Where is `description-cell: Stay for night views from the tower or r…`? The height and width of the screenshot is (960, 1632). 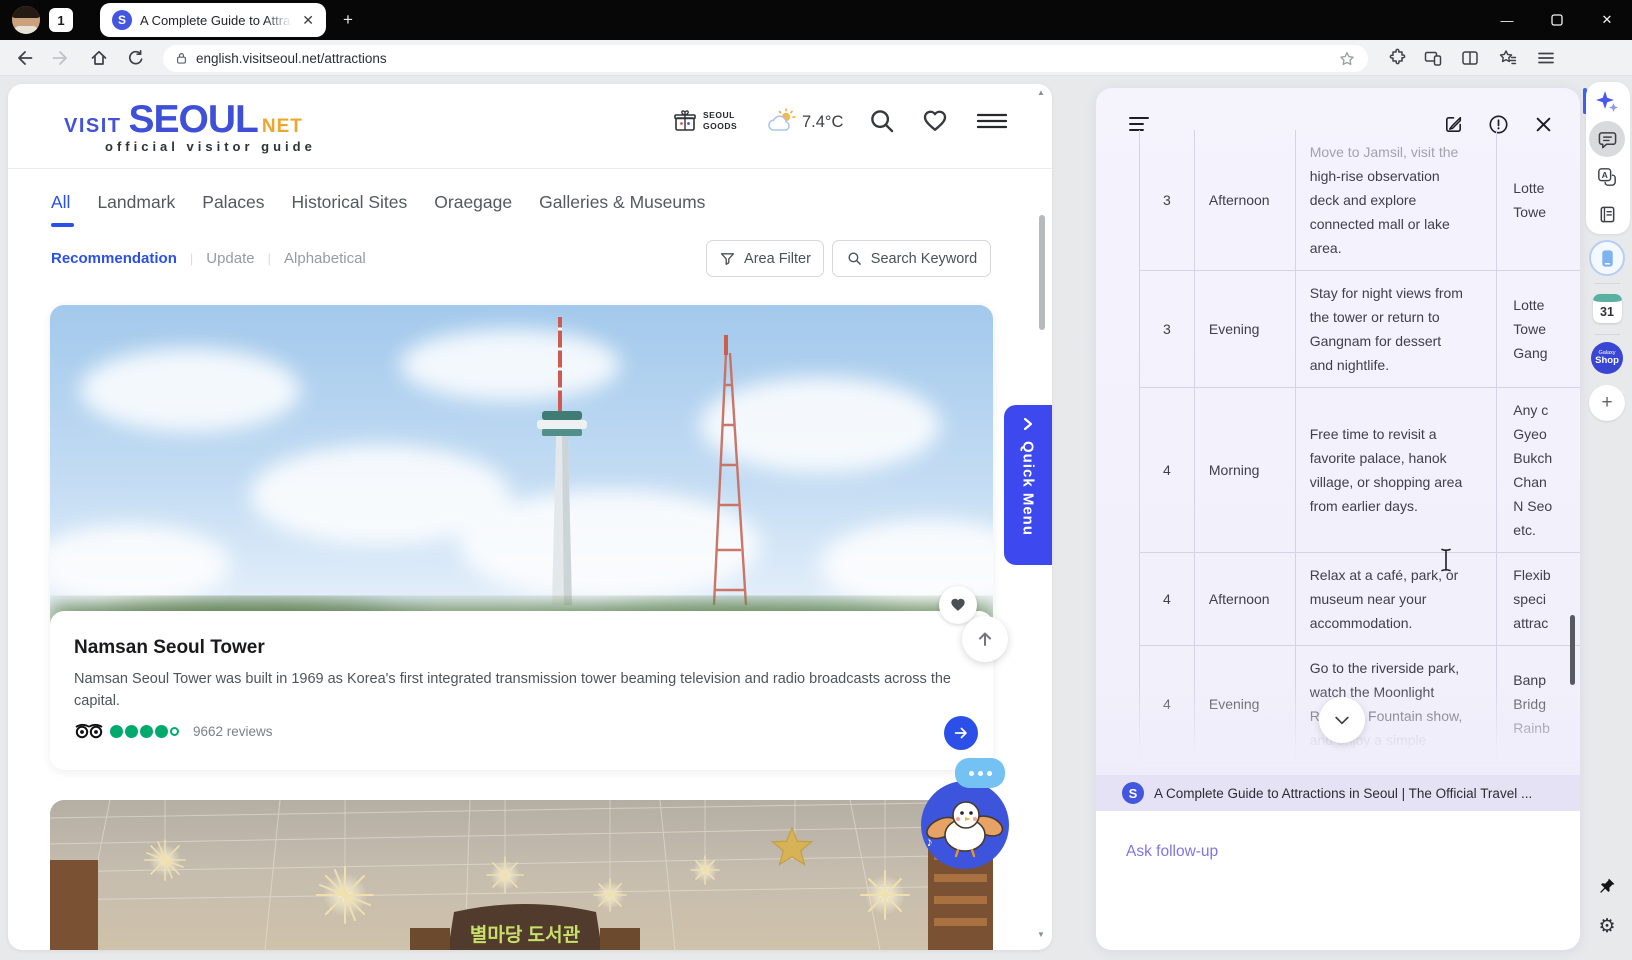
description-cell: Stay for night views from the tower or r… is located at coordinates (1395, 329).